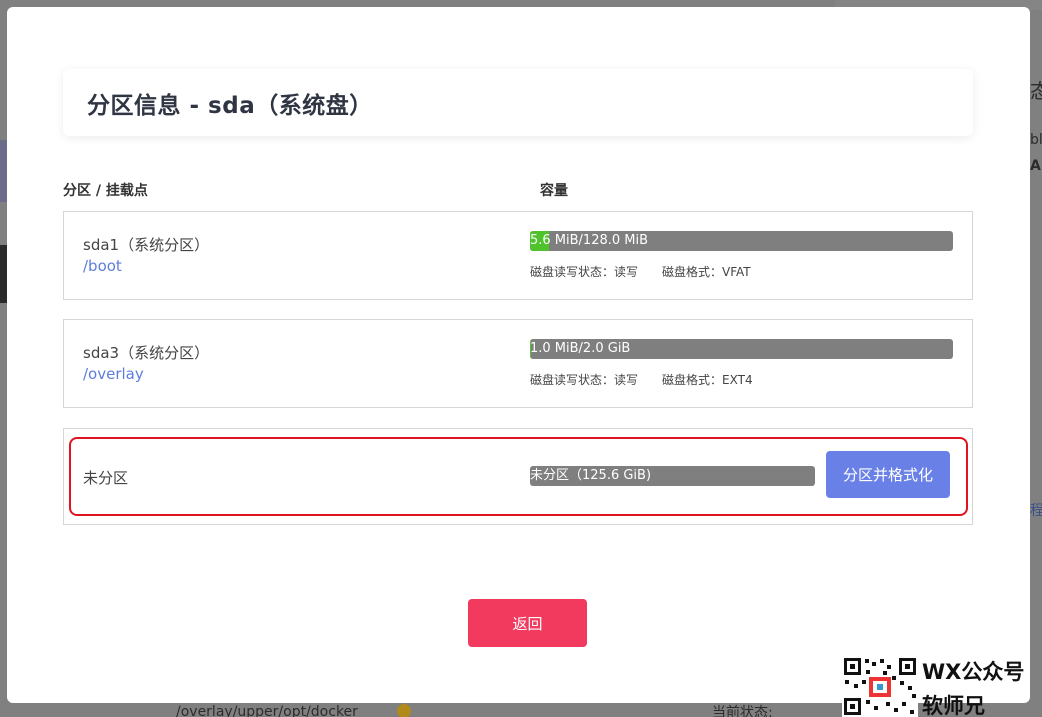  What do you see at coordinates (641, 379) in the screenshot?
I see `partition-meta: 磁盘读写状态：读写 磁盘格式：EXT4` at bounding box center [641, 379].